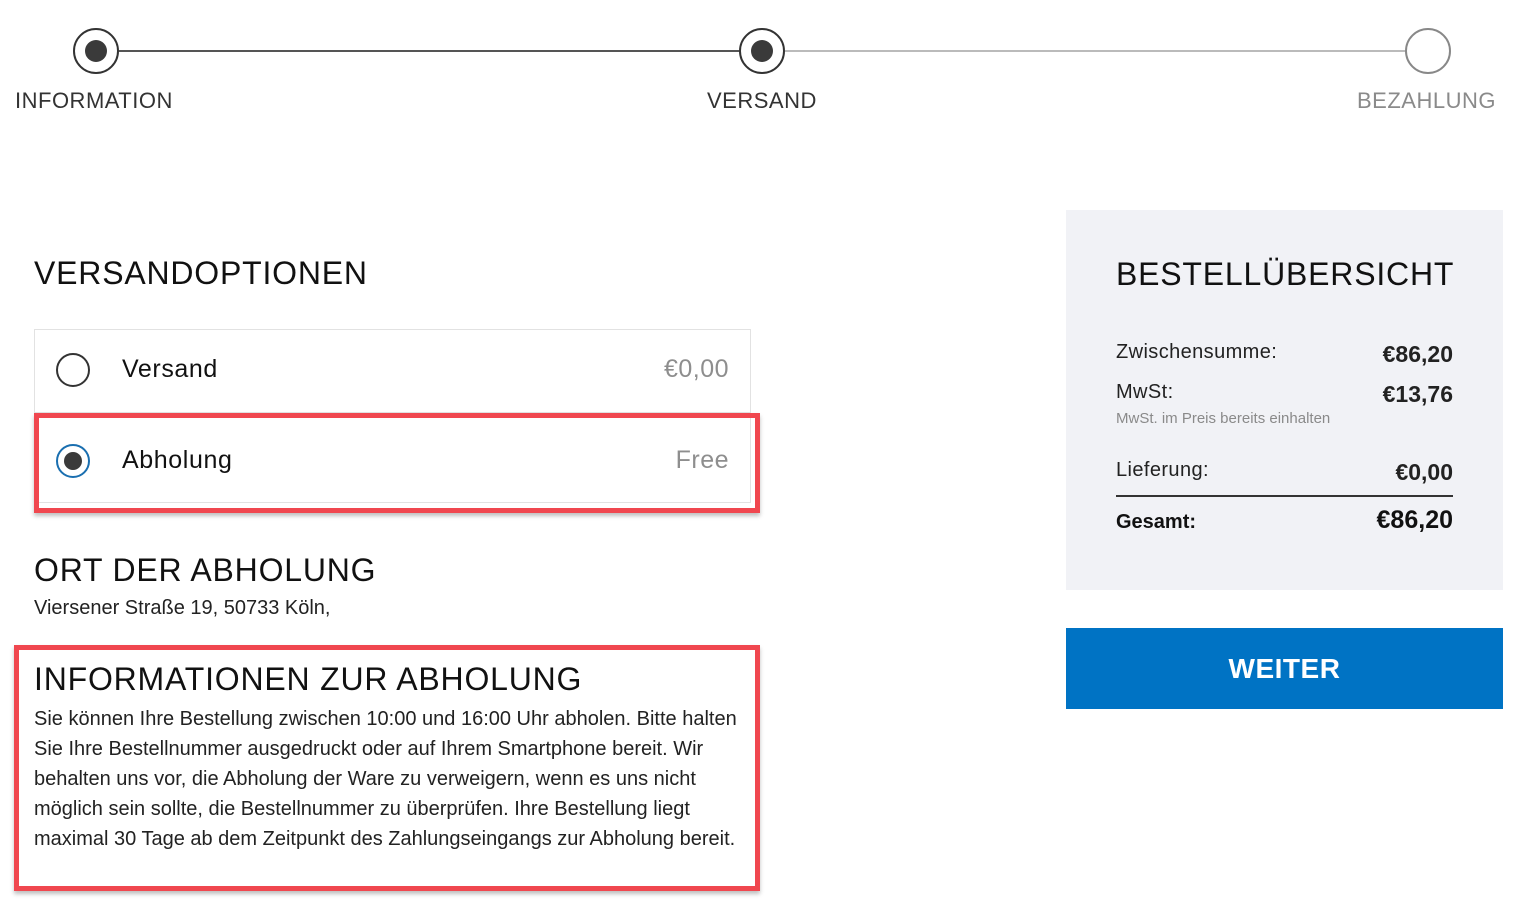  Describe the element at coordinates (762, 100) in the screenshot. I see `step-versand-label: VERSAND` at that location.